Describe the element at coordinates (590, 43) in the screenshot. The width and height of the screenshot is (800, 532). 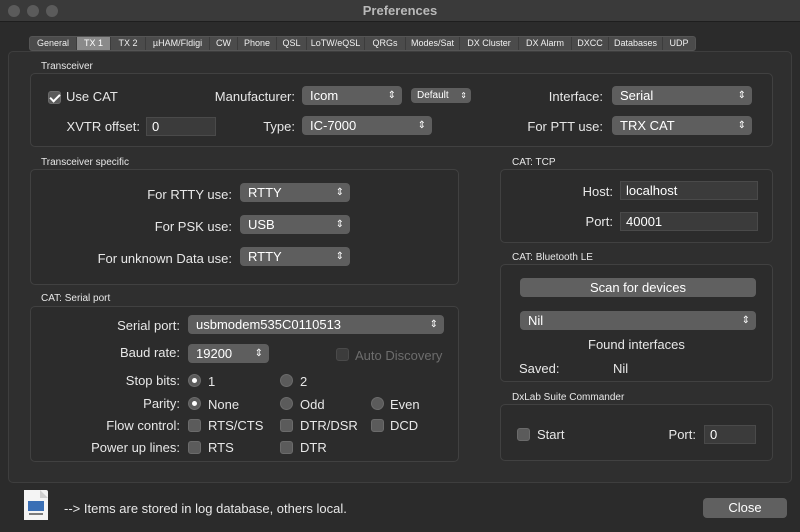
I see `tab-dxcc: DXCC` at that location.